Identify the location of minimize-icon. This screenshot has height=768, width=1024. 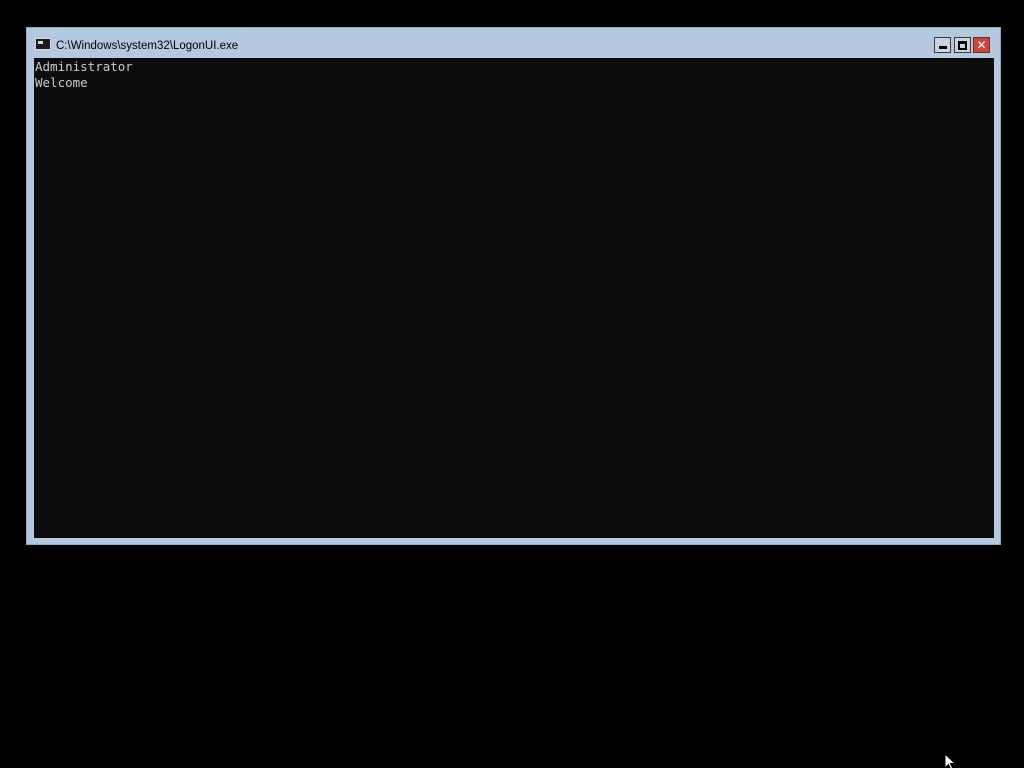
(942, 47).